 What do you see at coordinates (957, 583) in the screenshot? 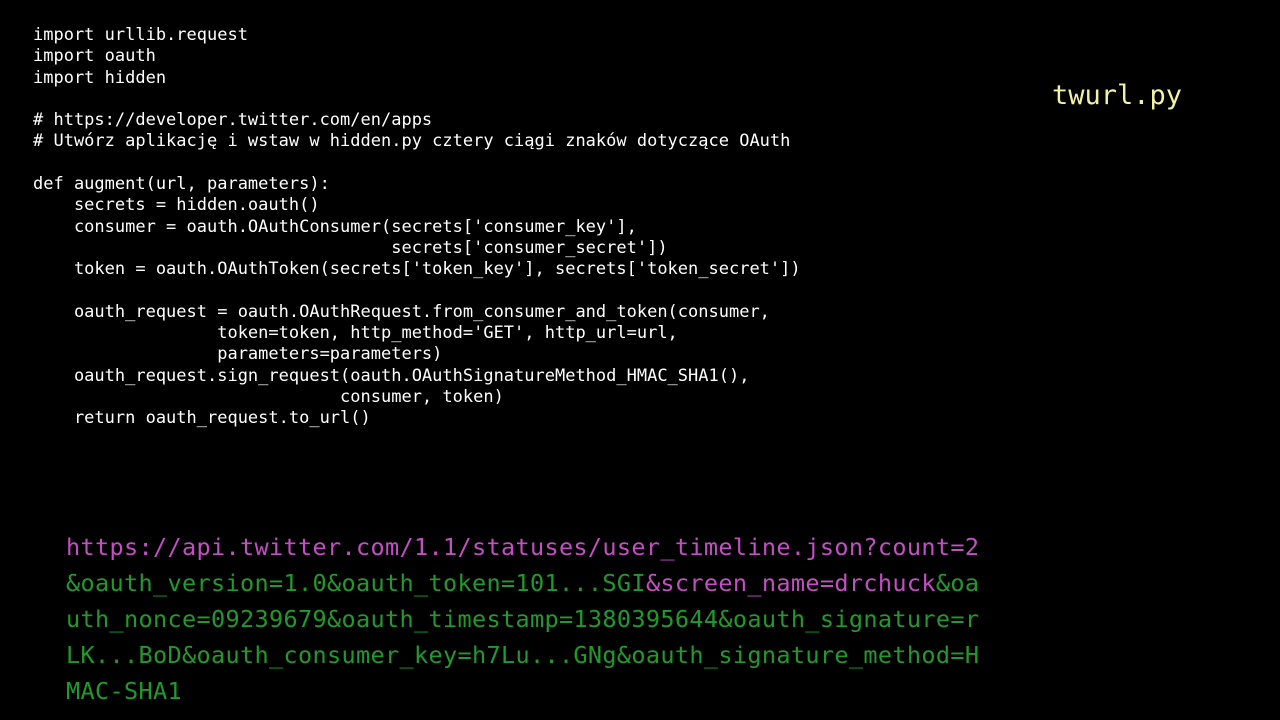
I see `url-segment-green: &oa` at bounding box center [957, 583].